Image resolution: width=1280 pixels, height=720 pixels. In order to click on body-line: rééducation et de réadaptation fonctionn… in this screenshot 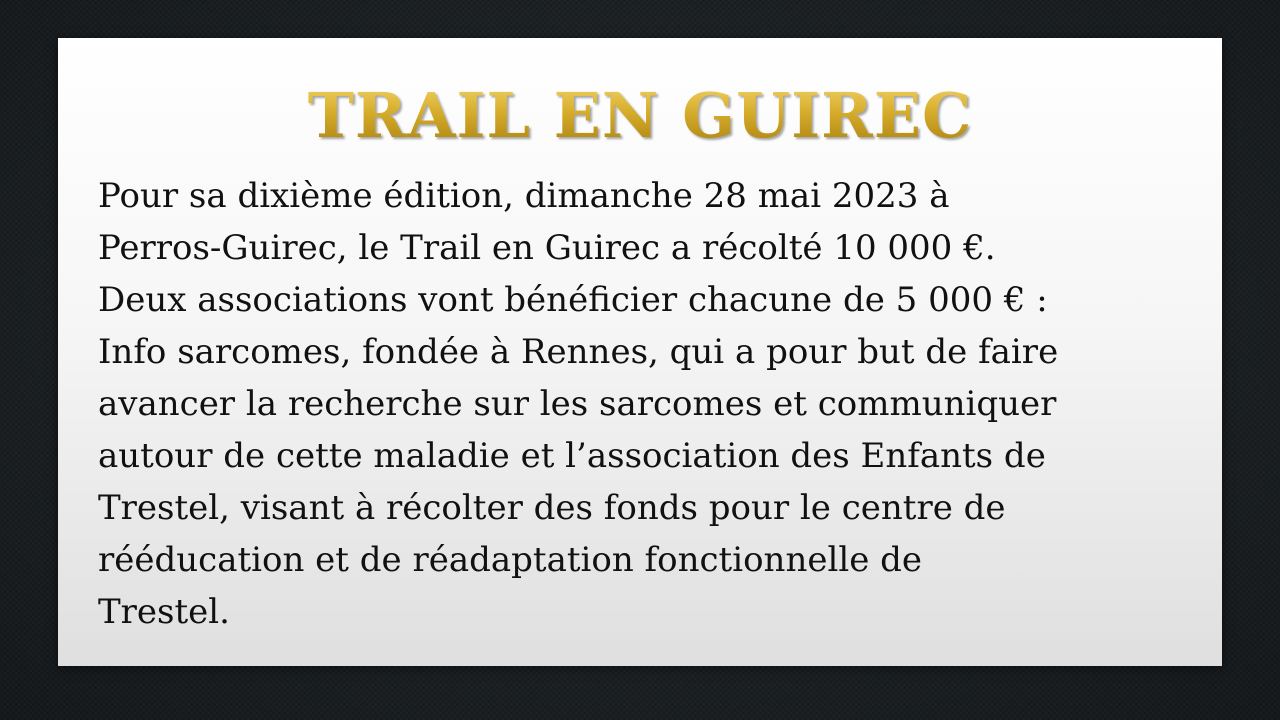, I will do `click(510, 560)`.